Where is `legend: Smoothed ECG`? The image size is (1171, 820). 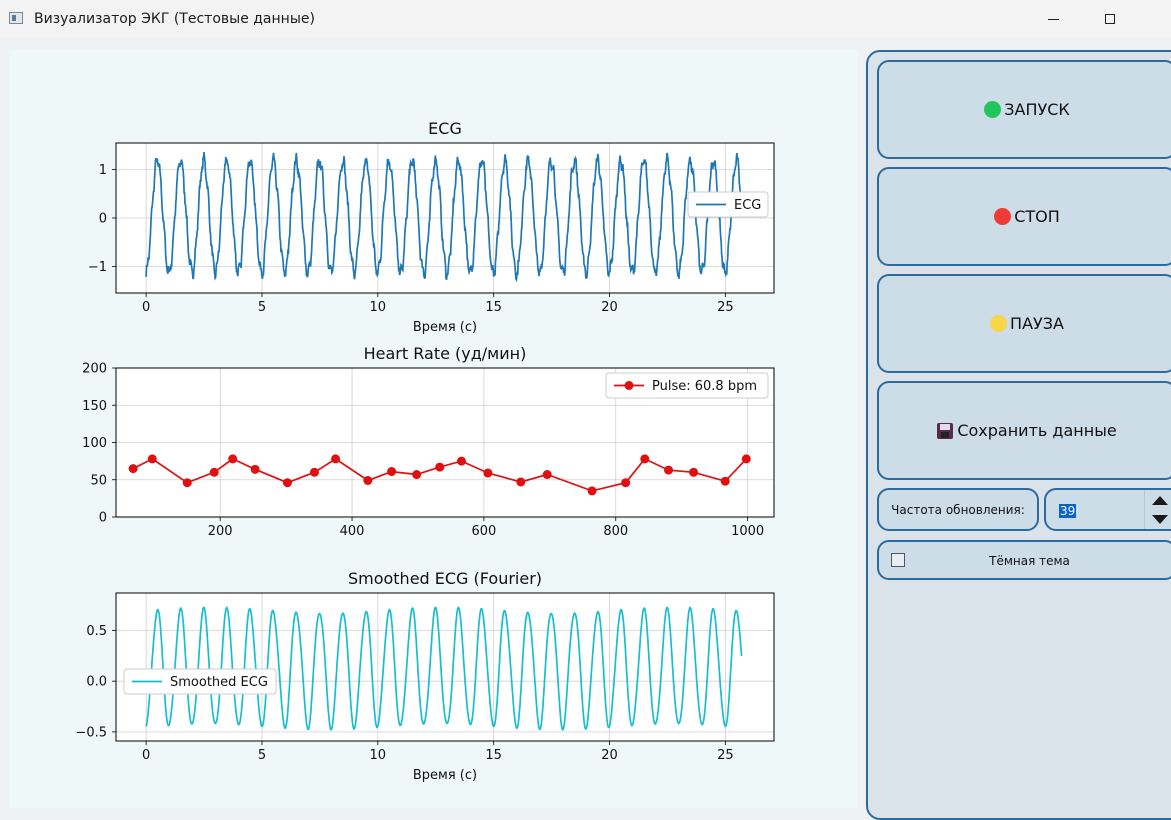 legend: Smoothed ECG is located at coordinates (200, 681).